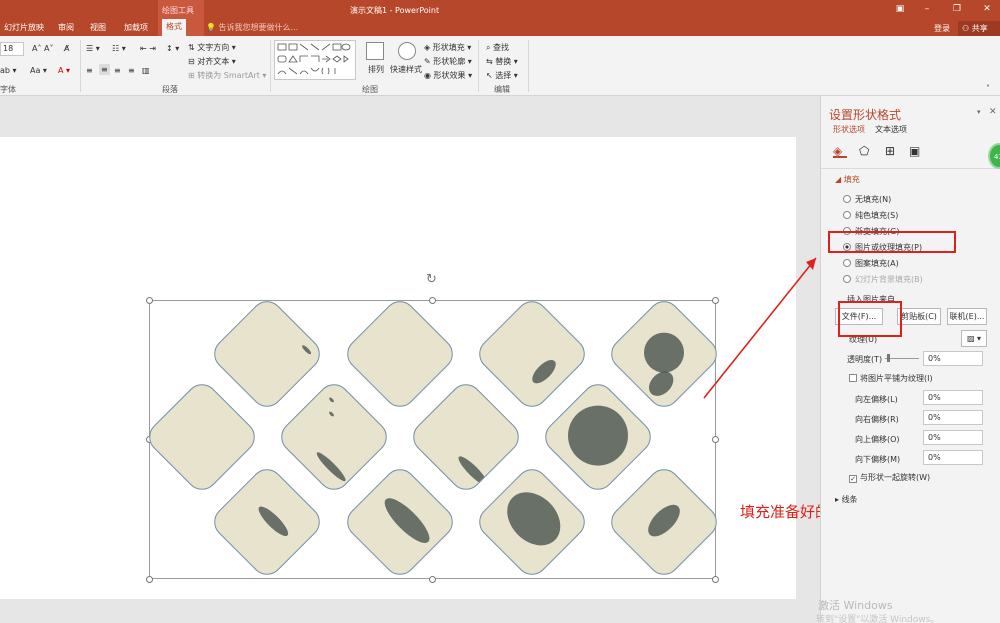  What do you see at coordinates (877, 215) in the screenshot?
I see `solid-fill-label: 纯色填充(S)` at bounding box center [877, 215].